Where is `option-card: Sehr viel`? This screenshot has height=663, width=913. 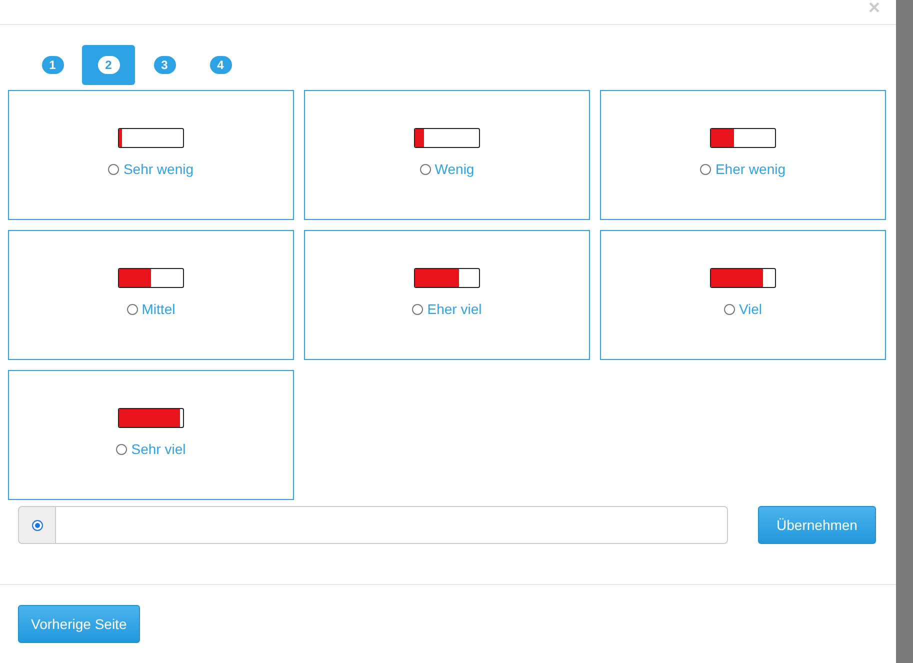
option-card: Sehr viel is located at coordinates (151, 435).